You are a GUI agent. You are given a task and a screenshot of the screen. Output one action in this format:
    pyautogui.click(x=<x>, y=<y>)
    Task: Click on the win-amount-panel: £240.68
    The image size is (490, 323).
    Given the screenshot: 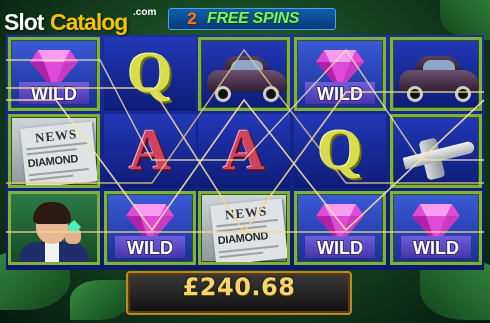 What is the action you would take?
    pyautogui.click(x=239, y=293)
    